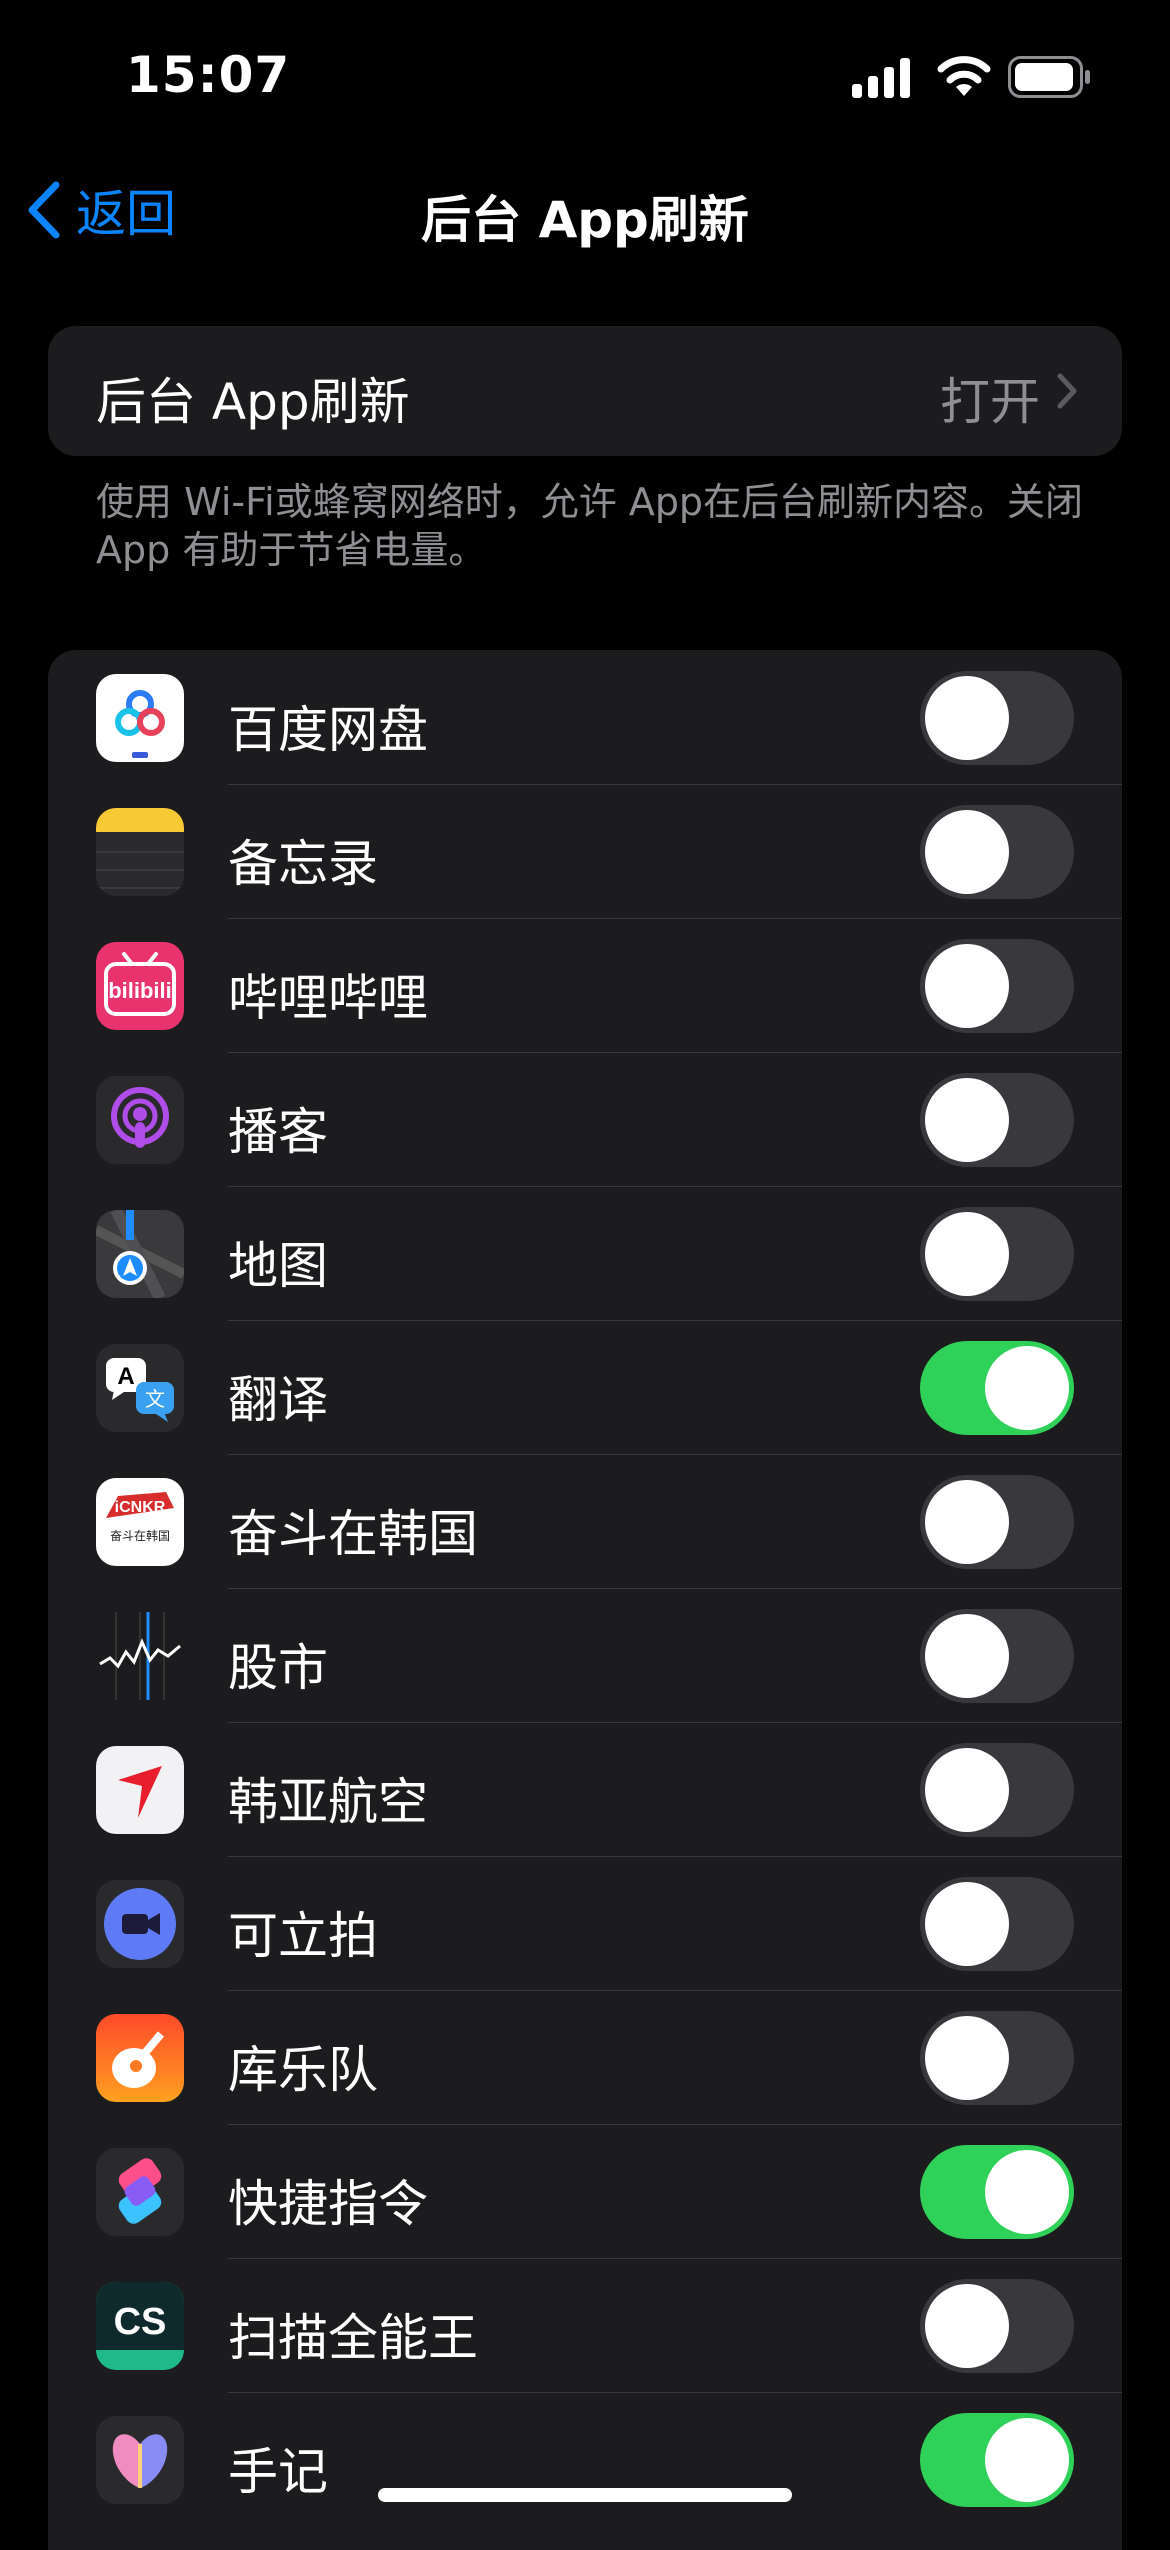  I want to click on app-name: 播客, so click(278, 1132).